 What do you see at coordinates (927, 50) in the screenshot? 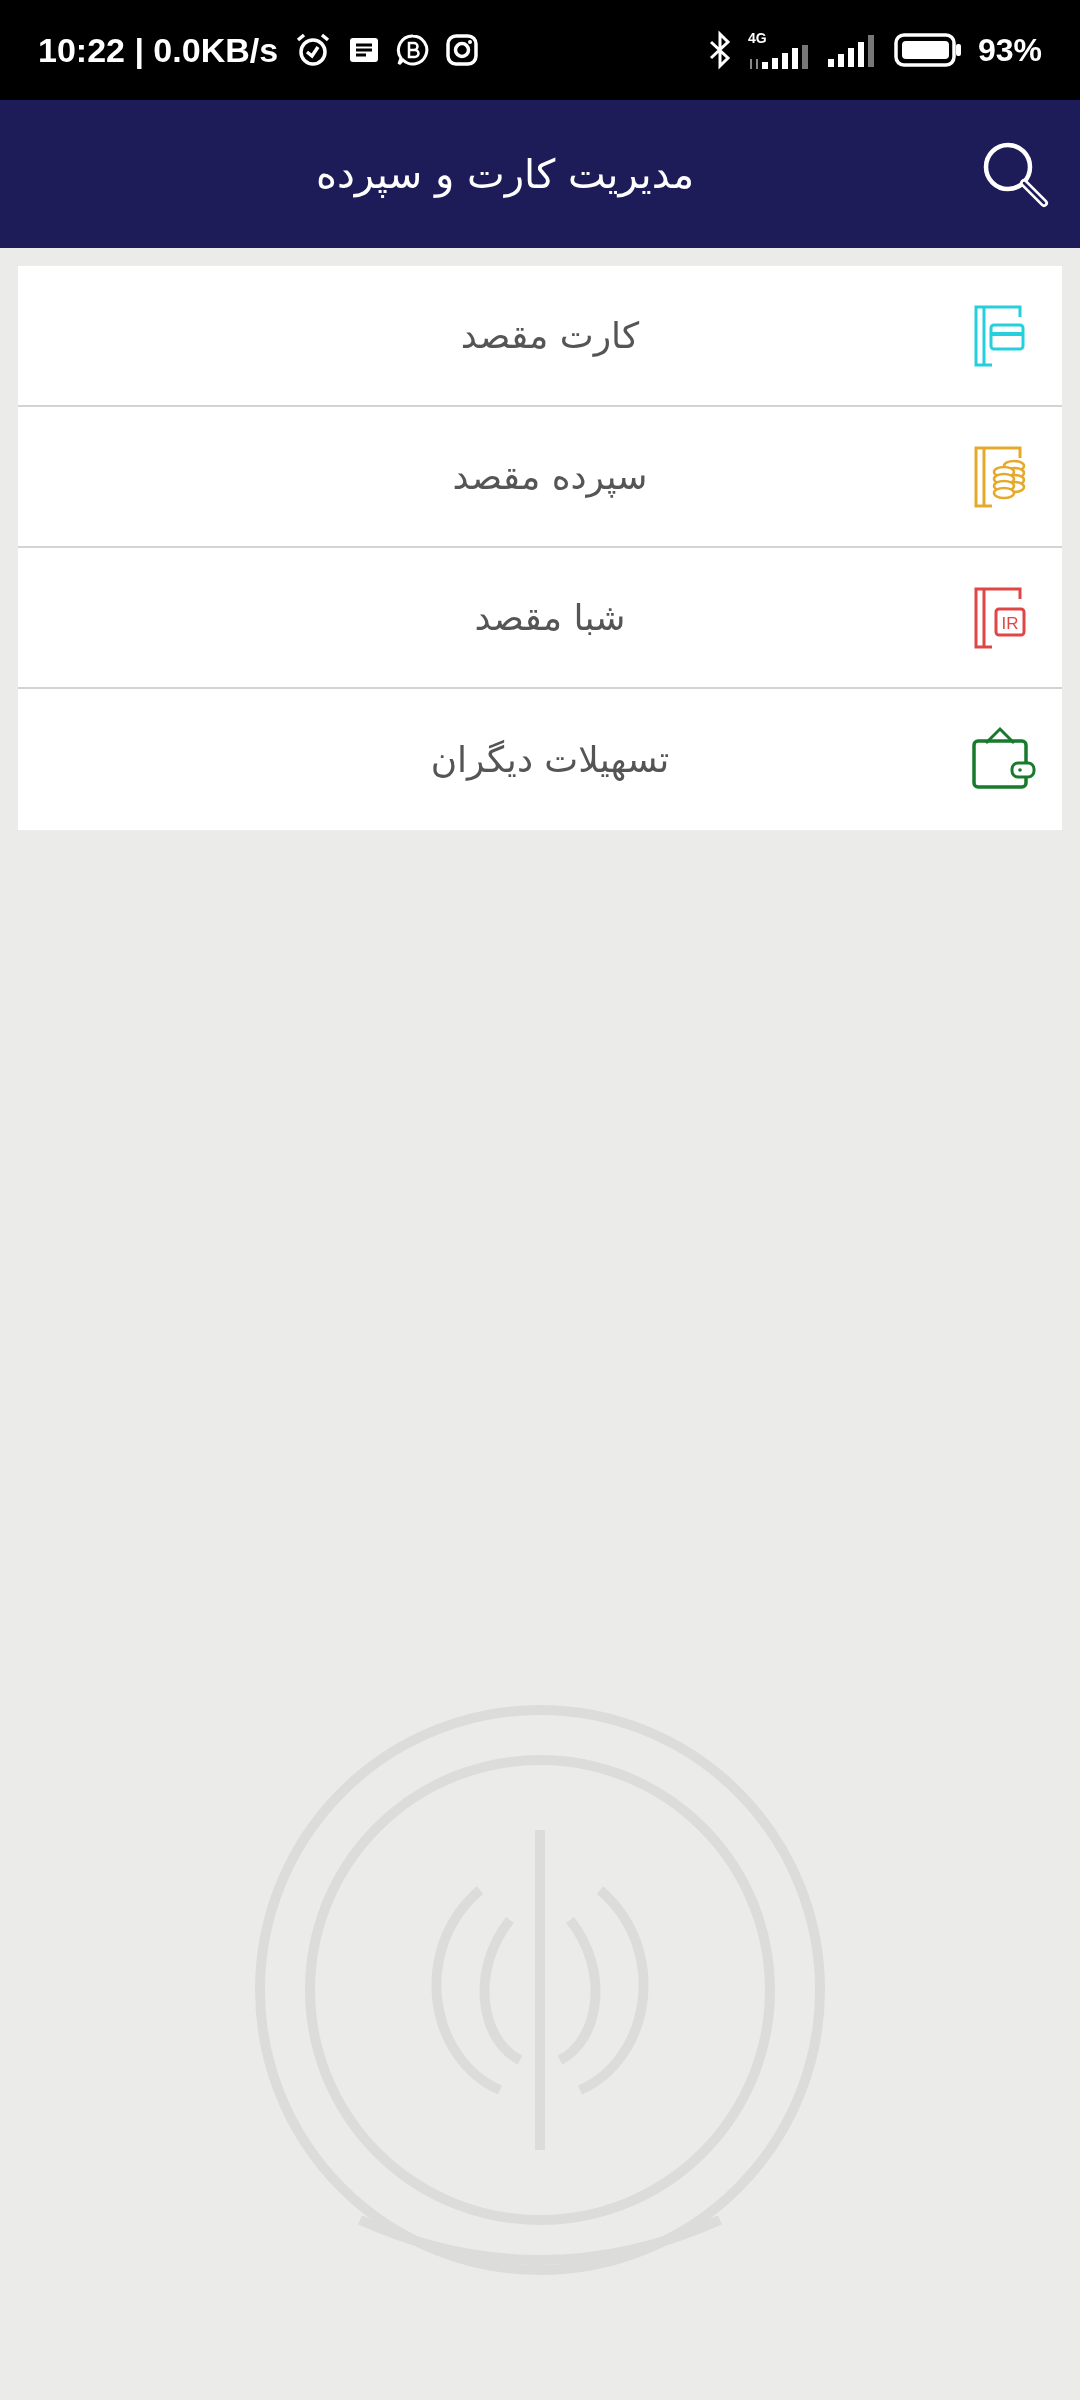
I see `battery-icon` at bounding box center [927, 50].